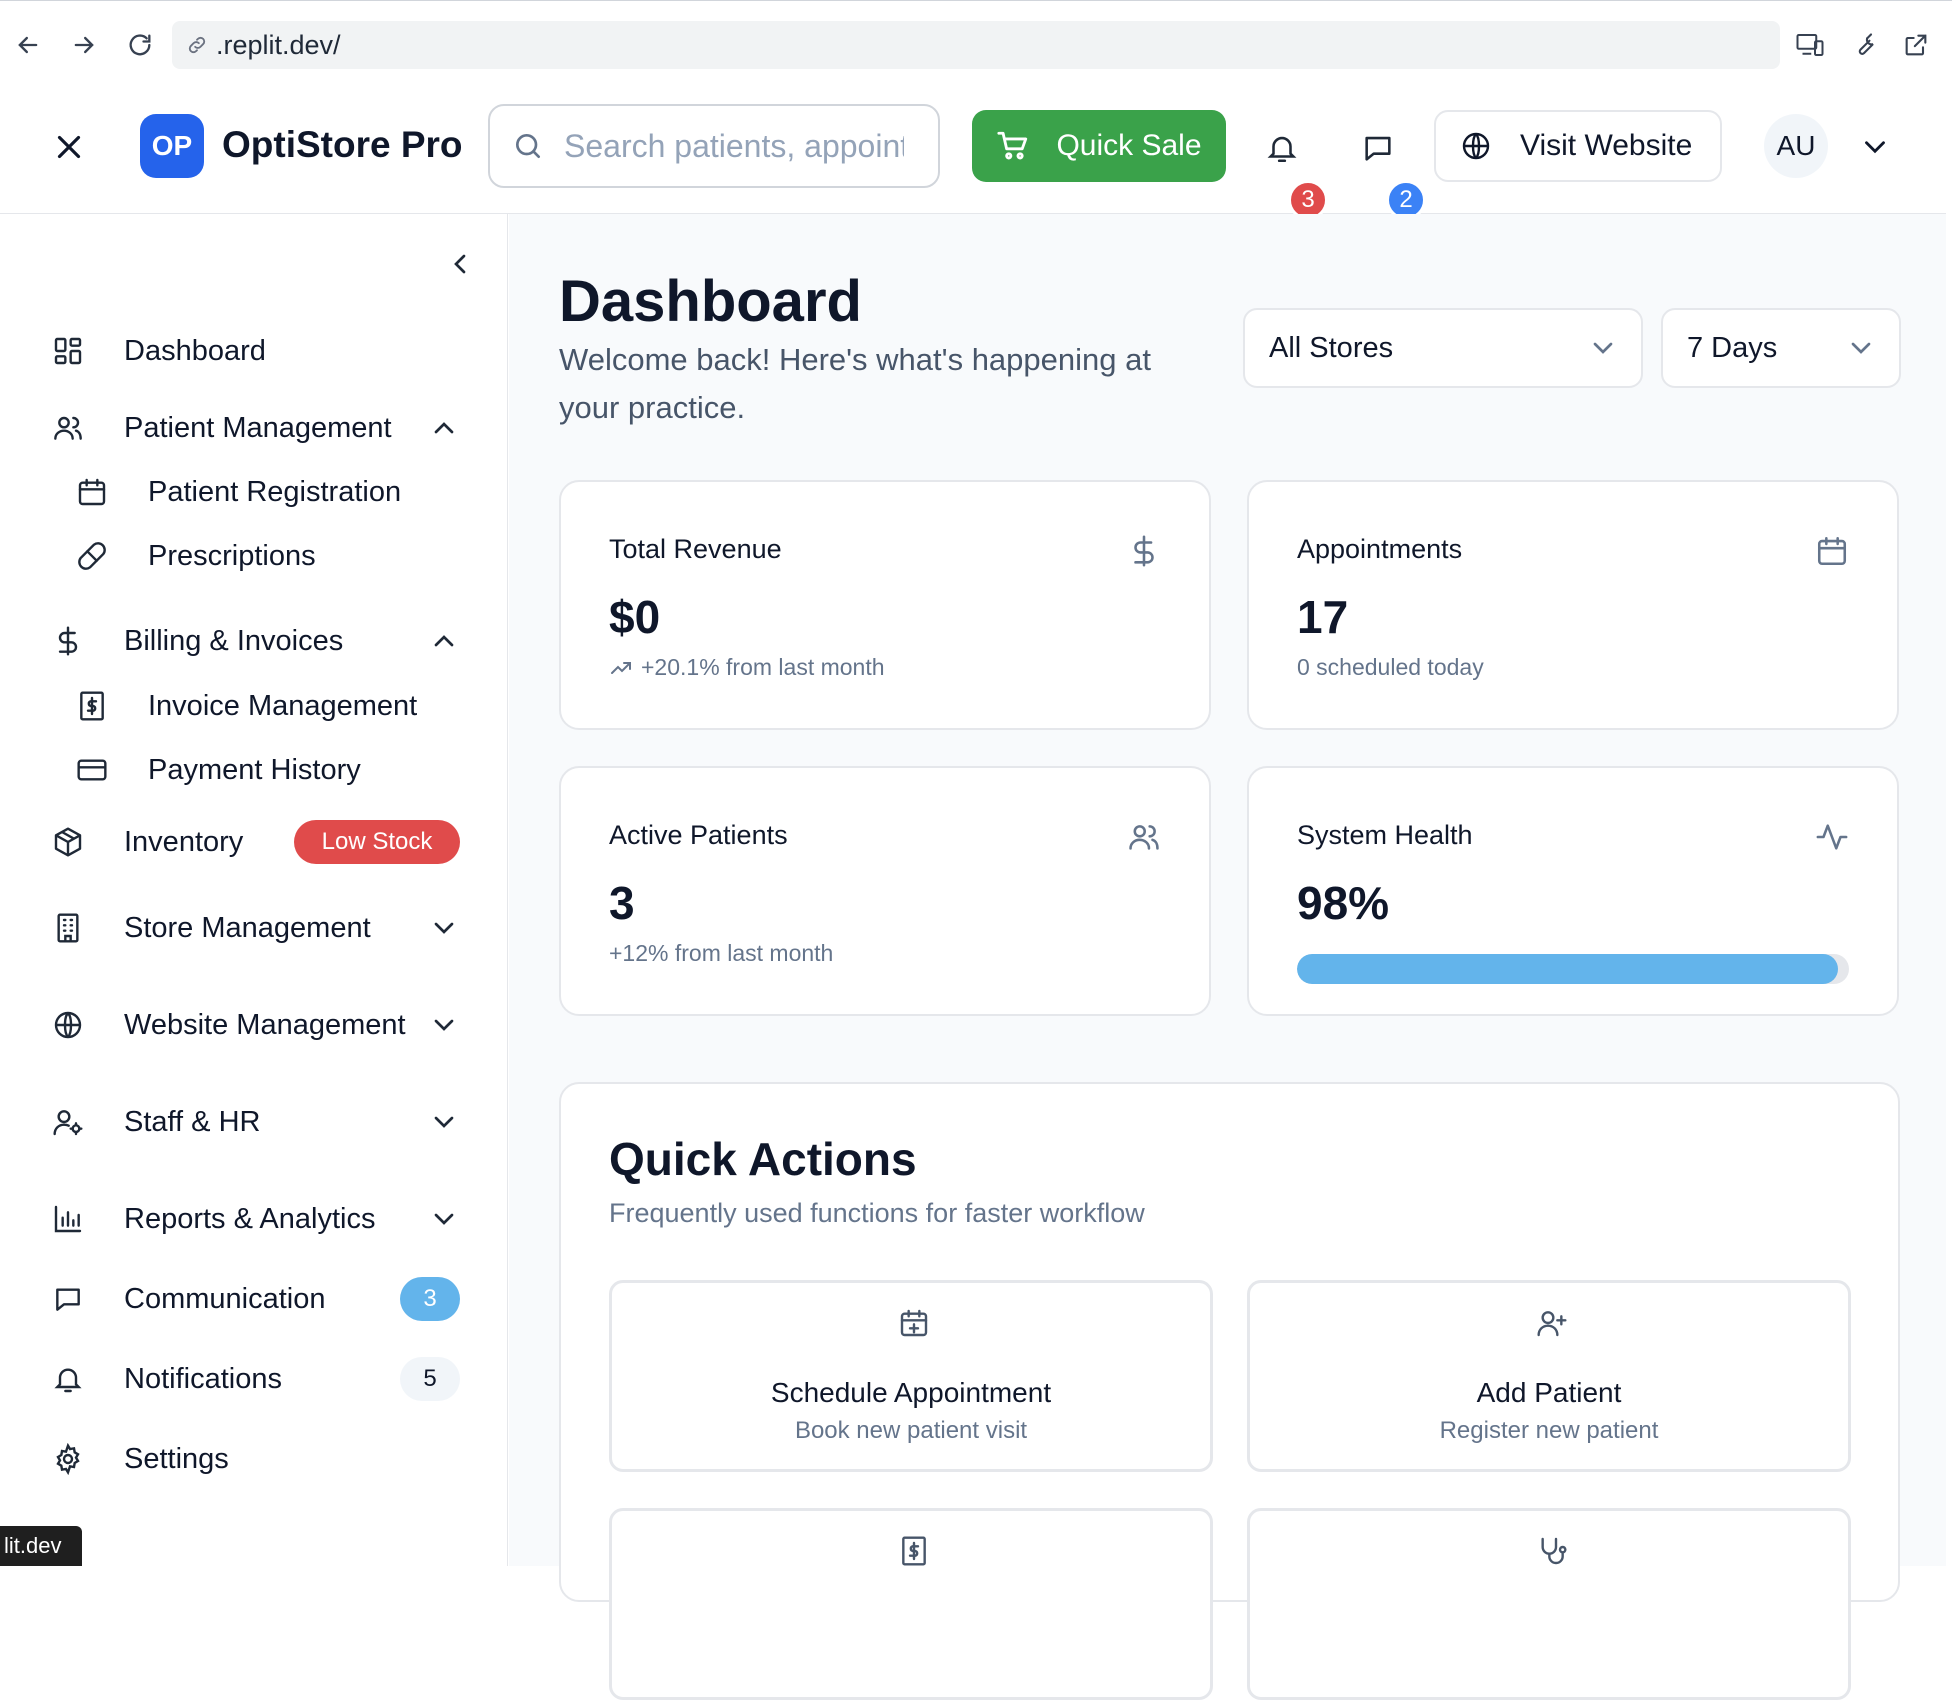  What do you see at coordinates (1781, 348) in the screenshot?
I see `period-filter-select: 7 Days` at bounding box center [1781, 348].